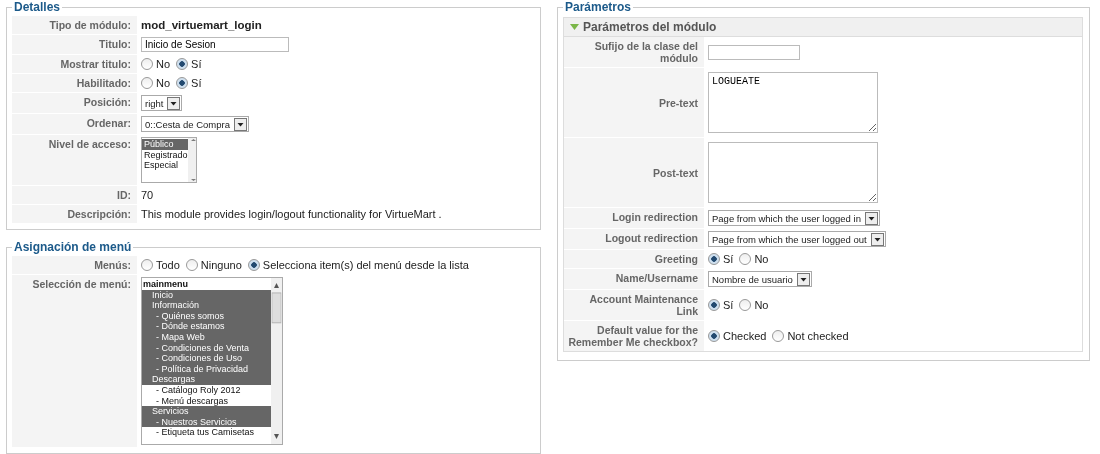  I want to click on field-label: Greeting, so click(634, 259).